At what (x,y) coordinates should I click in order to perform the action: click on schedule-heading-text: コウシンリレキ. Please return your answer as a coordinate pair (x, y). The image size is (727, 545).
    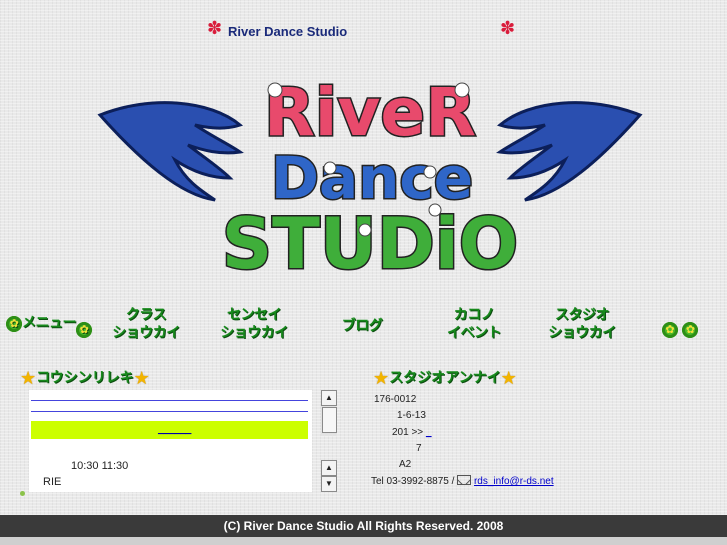
    Looking at the image, I should click on (85, 378).